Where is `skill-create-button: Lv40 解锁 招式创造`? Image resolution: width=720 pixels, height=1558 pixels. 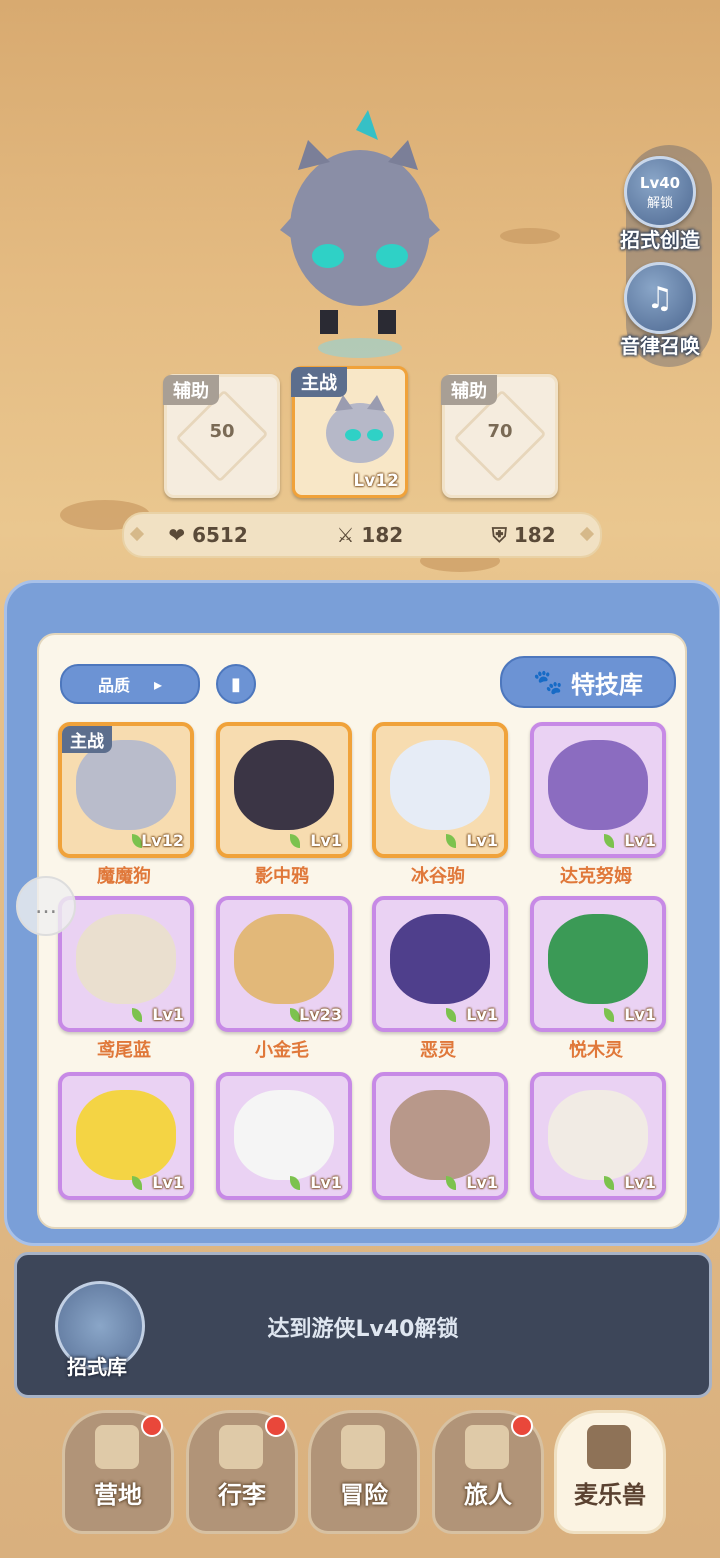
skill-create-button: Lv40 解锁 招式创造 is located at coordinates (660, 204).